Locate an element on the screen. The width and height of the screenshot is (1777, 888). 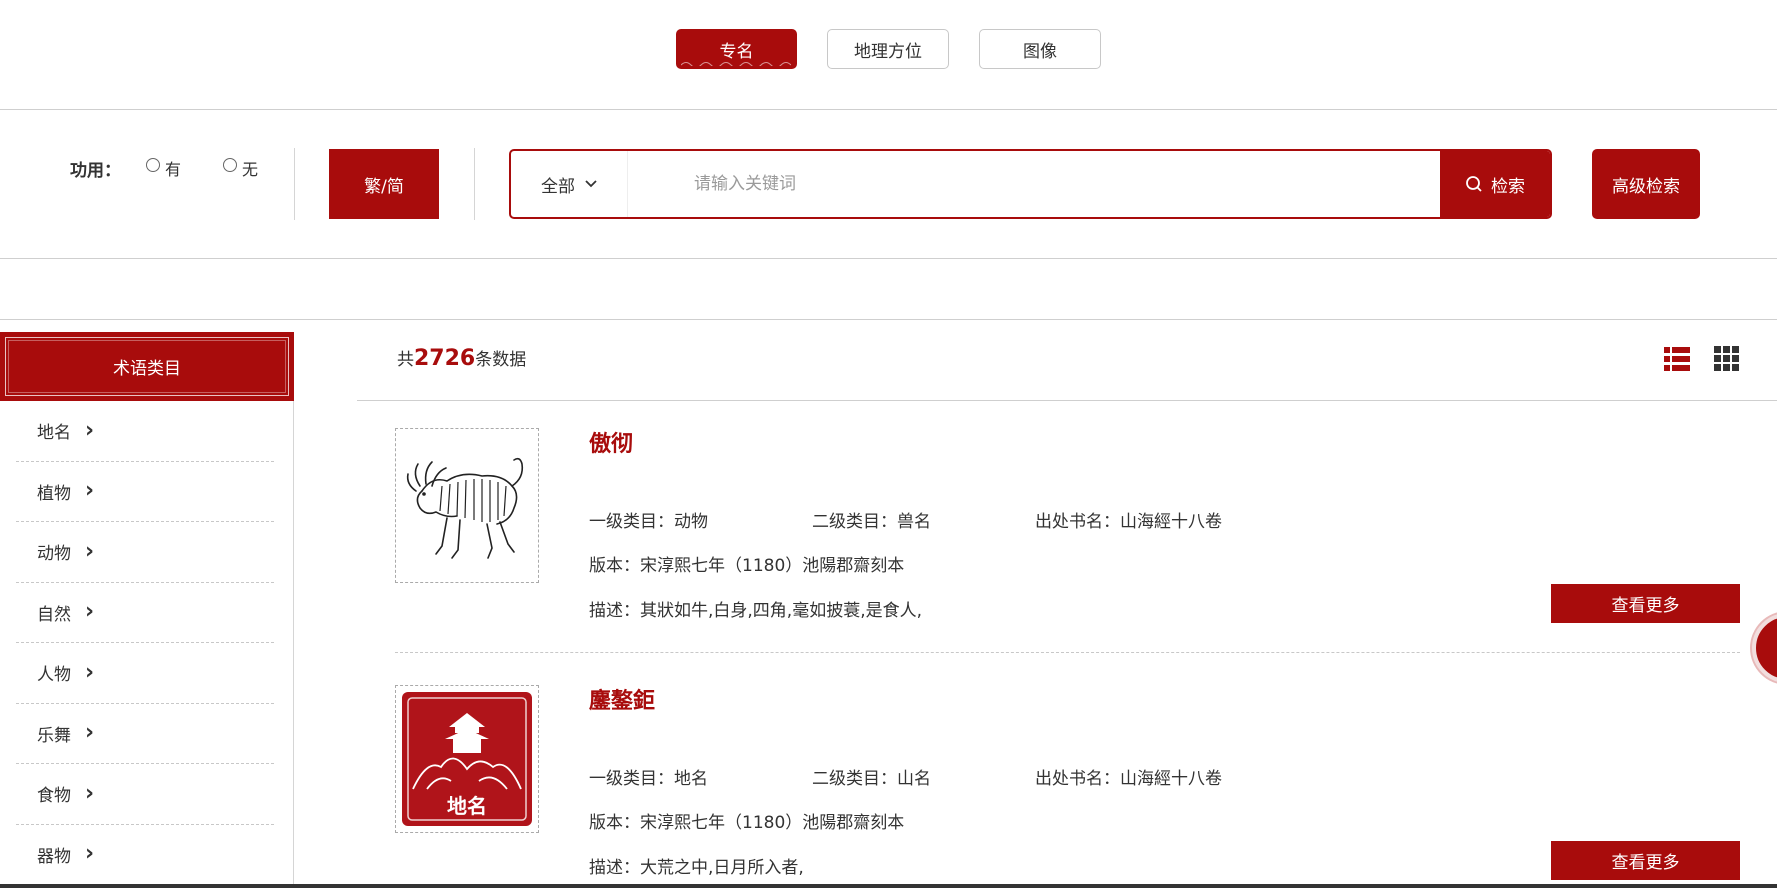
function-radio-yes: 有 is located at coordinates (163, 168).